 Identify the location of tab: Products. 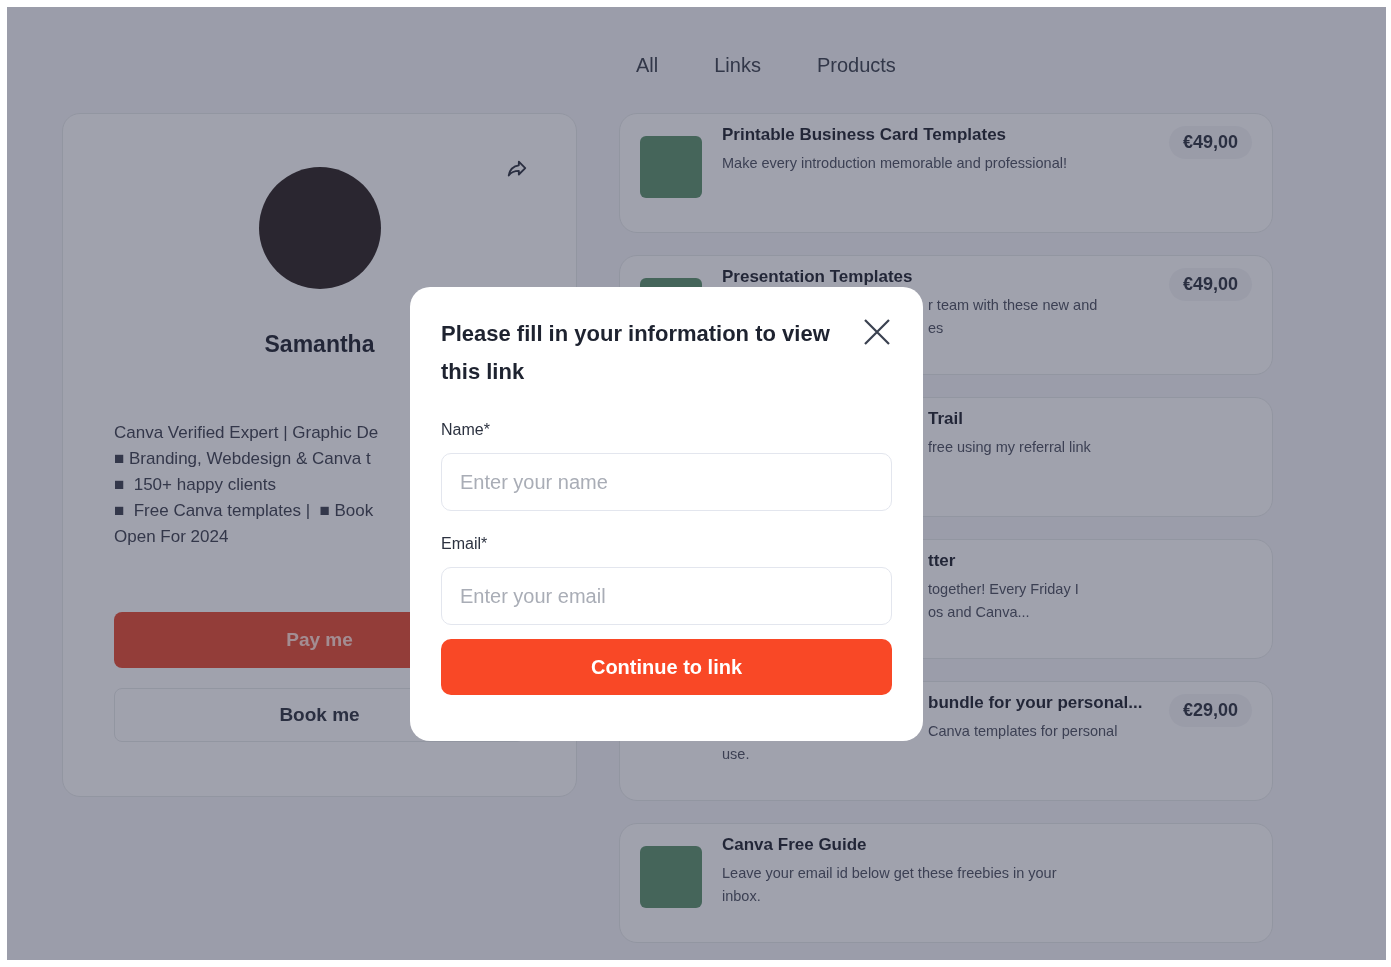
(856, 65).